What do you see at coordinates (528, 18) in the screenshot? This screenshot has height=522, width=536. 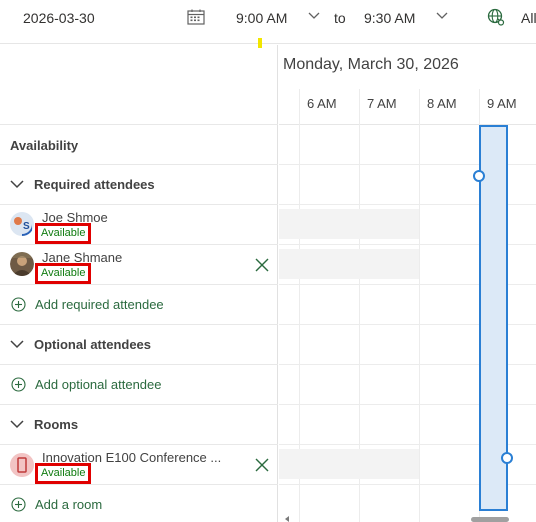 I see `timezone-toggle: All` at bounding box center [528, 18].